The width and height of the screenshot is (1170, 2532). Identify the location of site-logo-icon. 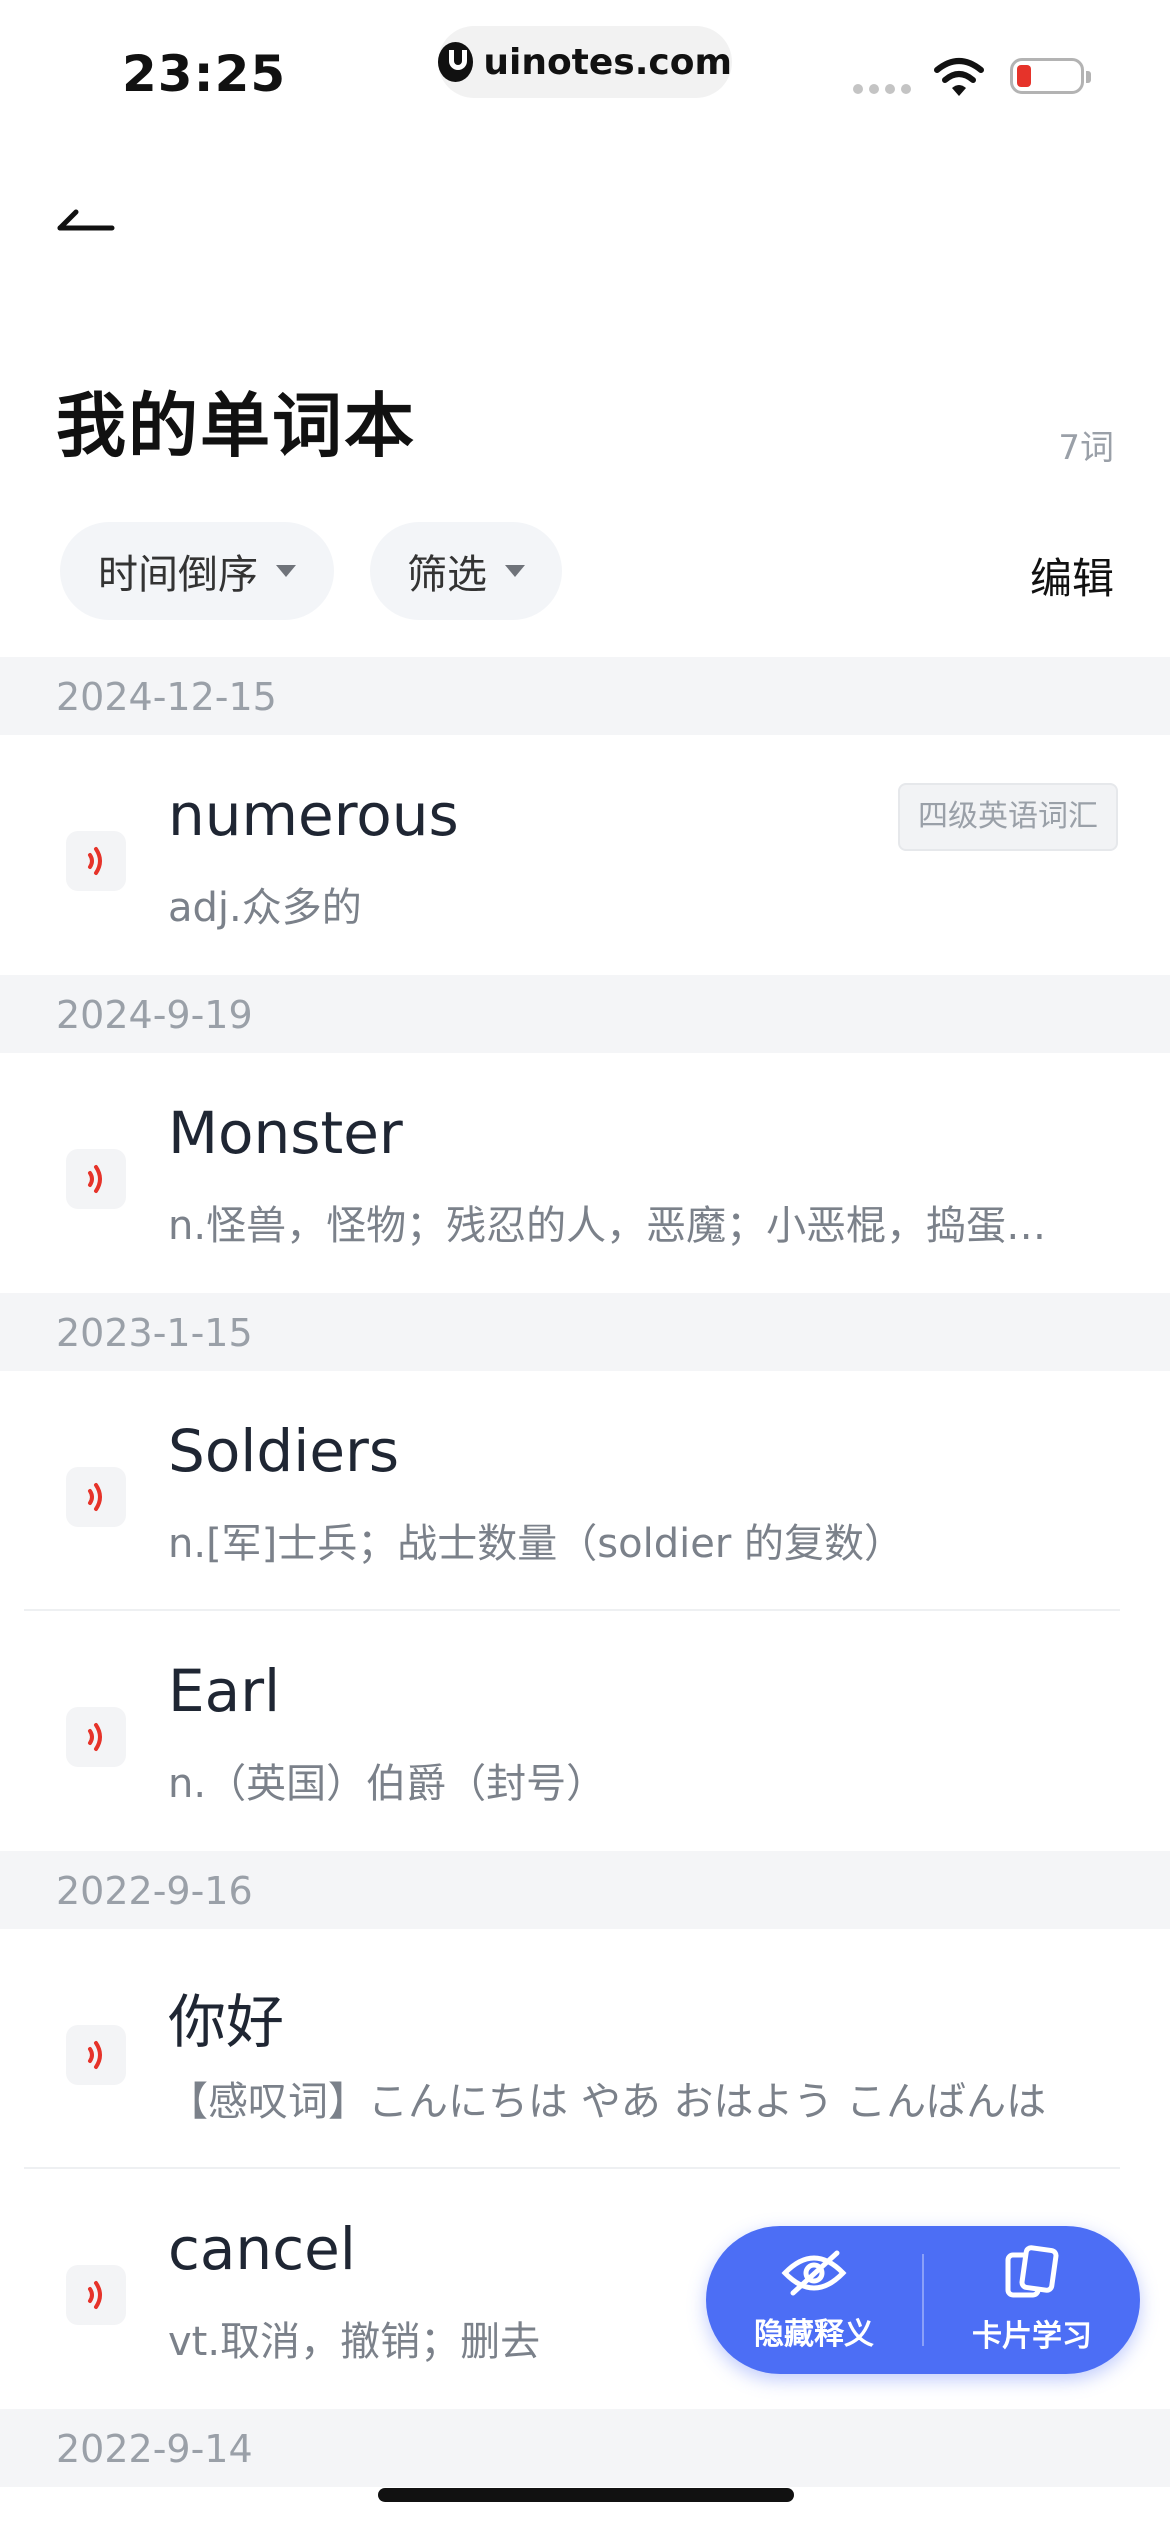
(456, 62).